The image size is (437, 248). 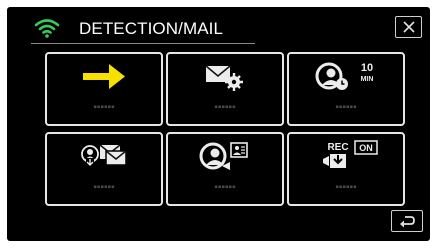 I want to click on page-title: DETECTION/MAIL, so click(x=151, y=28).